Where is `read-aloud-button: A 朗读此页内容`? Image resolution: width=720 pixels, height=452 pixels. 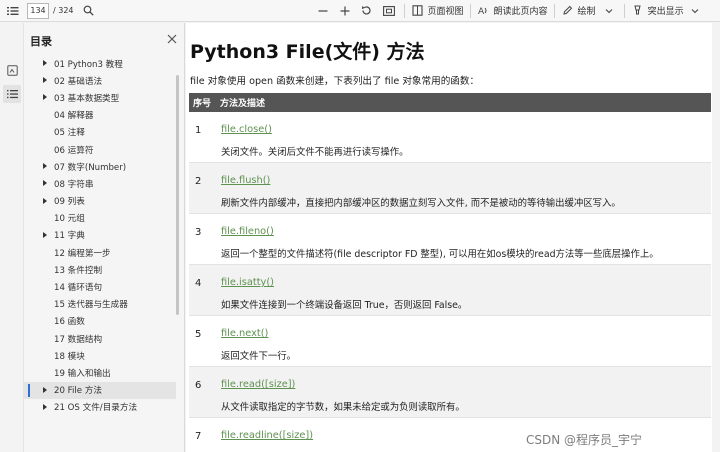
read-aloud-button: A 朗读此页内容 is located at coordinates (512, 11).